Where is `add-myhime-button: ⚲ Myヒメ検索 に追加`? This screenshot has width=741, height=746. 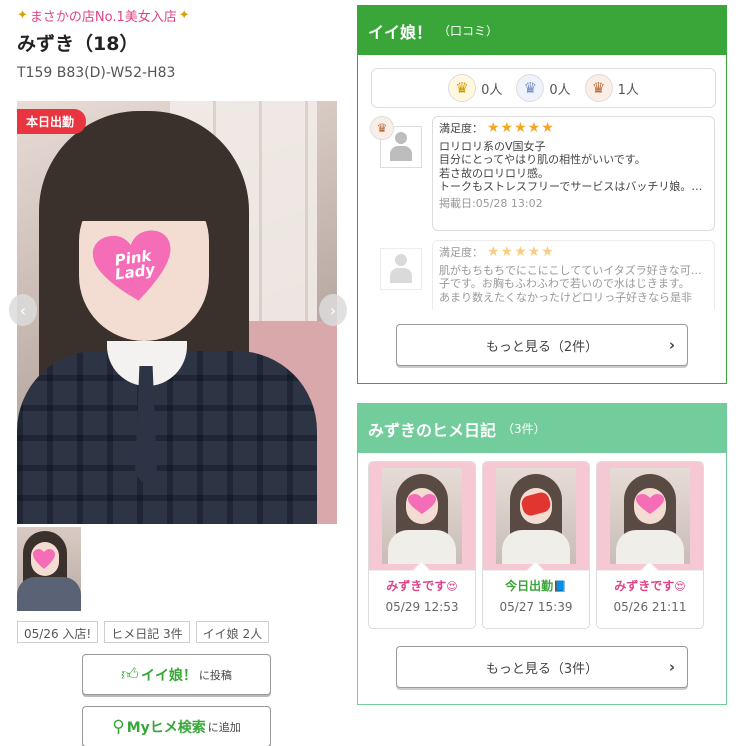
add-myhime-button: ⚲ Myヒメ検索 に追加 is located at coordinates (176, 726).